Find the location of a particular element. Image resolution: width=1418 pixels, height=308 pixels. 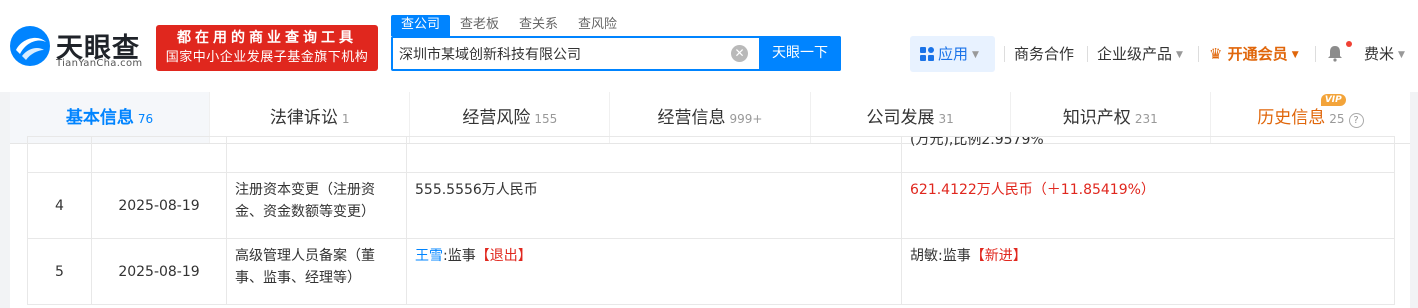

vip-membership-button: ♛ 开通会员 ▼ is located at coordinates (1254, 54).